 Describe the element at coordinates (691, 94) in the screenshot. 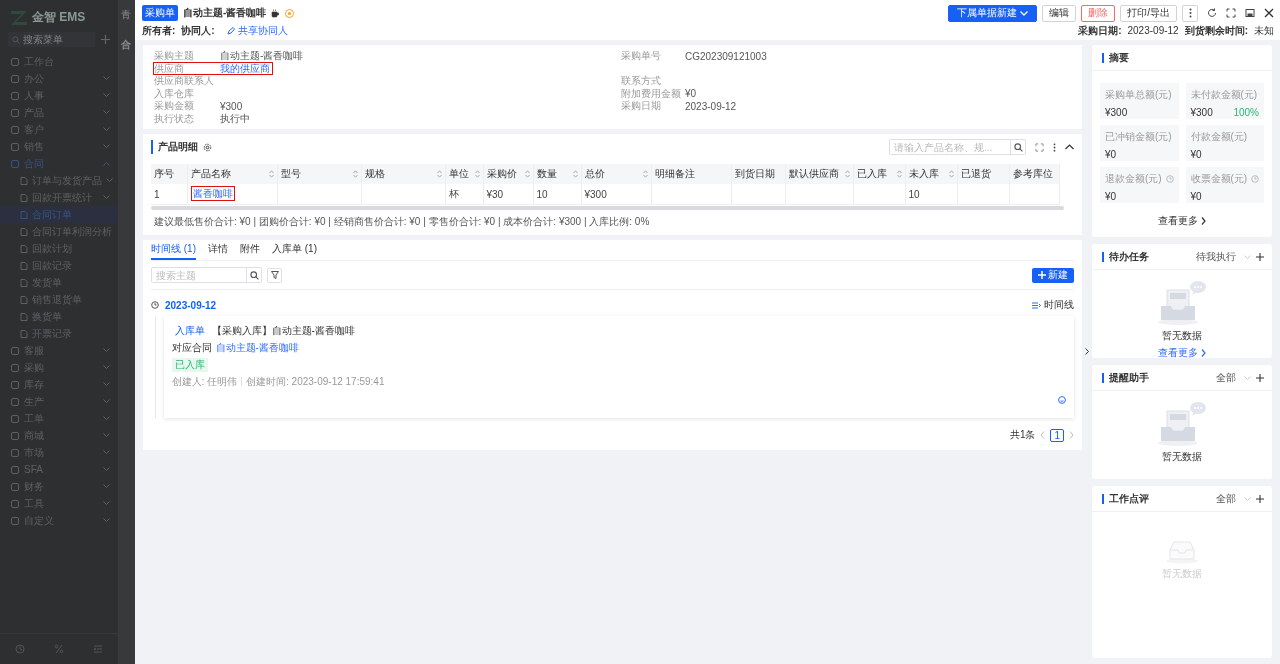

I see `field-value: ¥0` at that location.